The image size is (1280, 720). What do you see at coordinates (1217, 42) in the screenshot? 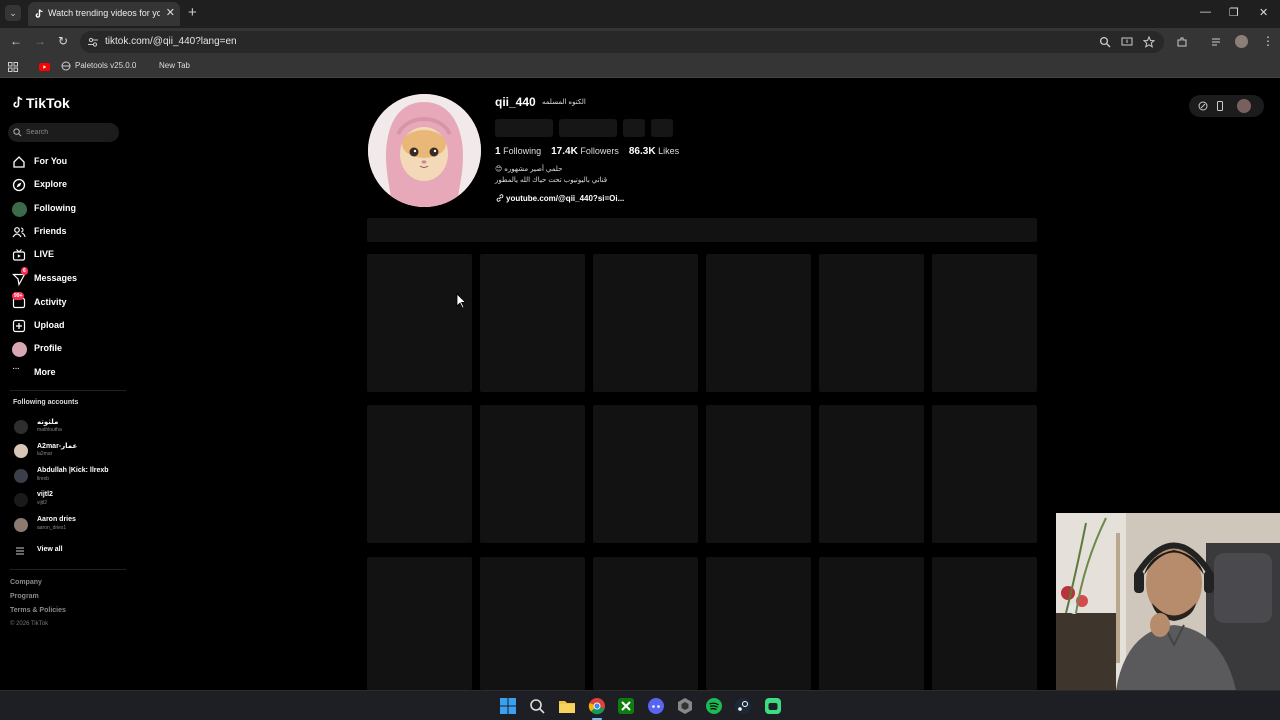
I see `media-controls-icon` at bounding box center [1217, 42].